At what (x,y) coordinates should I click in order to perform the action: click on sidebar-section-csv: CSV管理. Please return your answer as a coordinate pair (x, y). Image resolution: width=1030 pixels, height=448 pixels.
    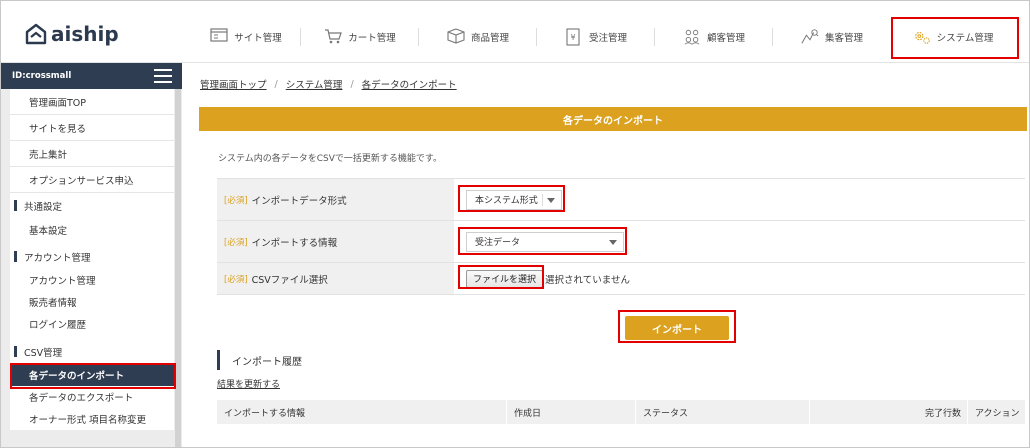
    Looking at the image, I should click on (92, 351).